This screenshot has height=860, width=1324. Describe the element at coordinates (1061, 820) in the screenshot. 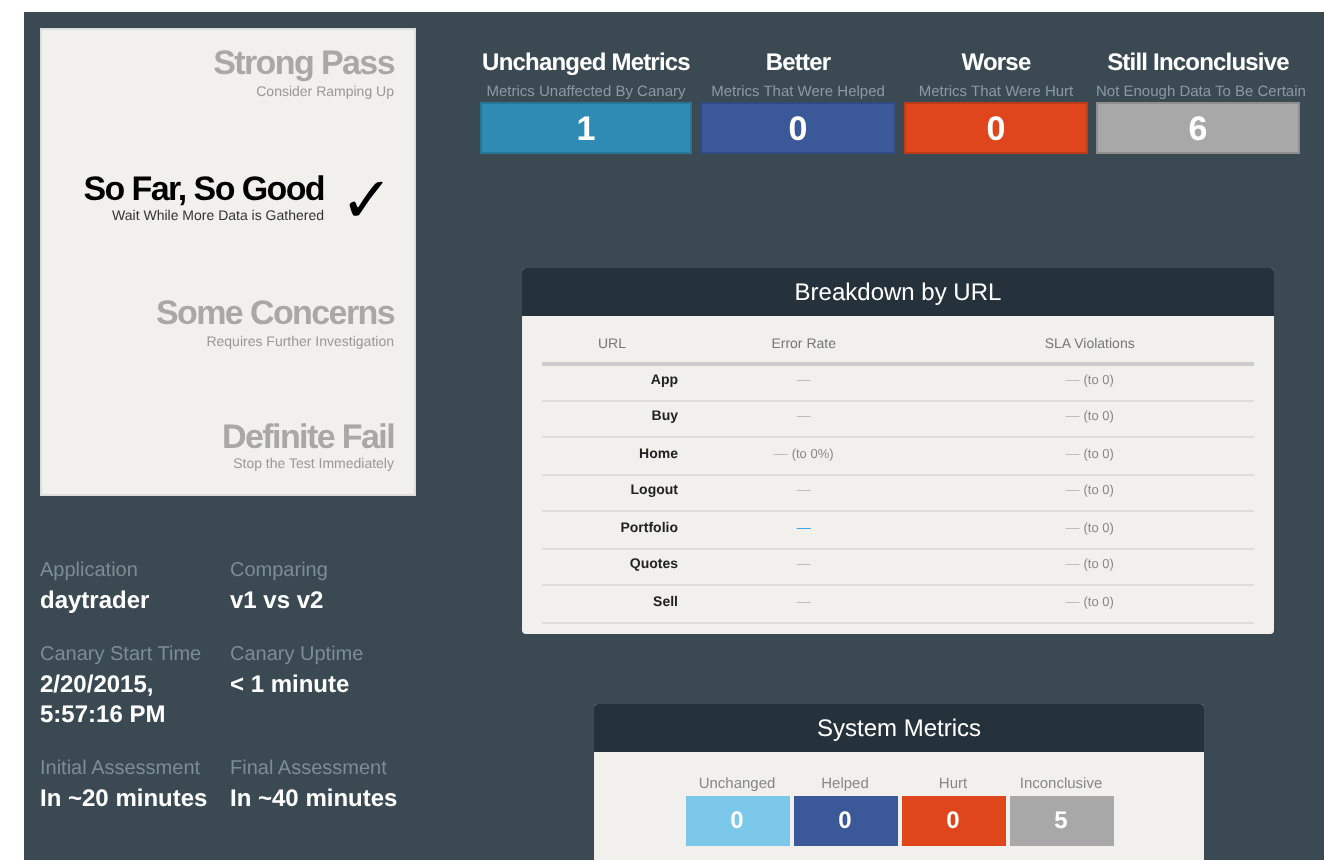

I see `metric-count: 5` at that location.